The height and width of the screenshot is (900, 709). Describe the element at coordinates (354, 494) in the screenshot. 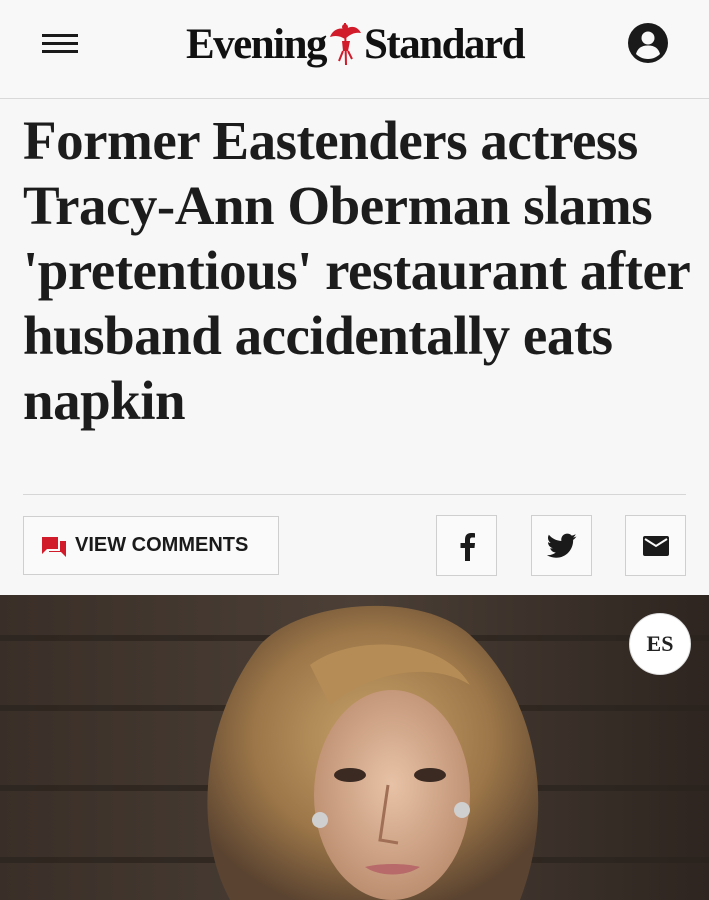

I see `divider` at that location.